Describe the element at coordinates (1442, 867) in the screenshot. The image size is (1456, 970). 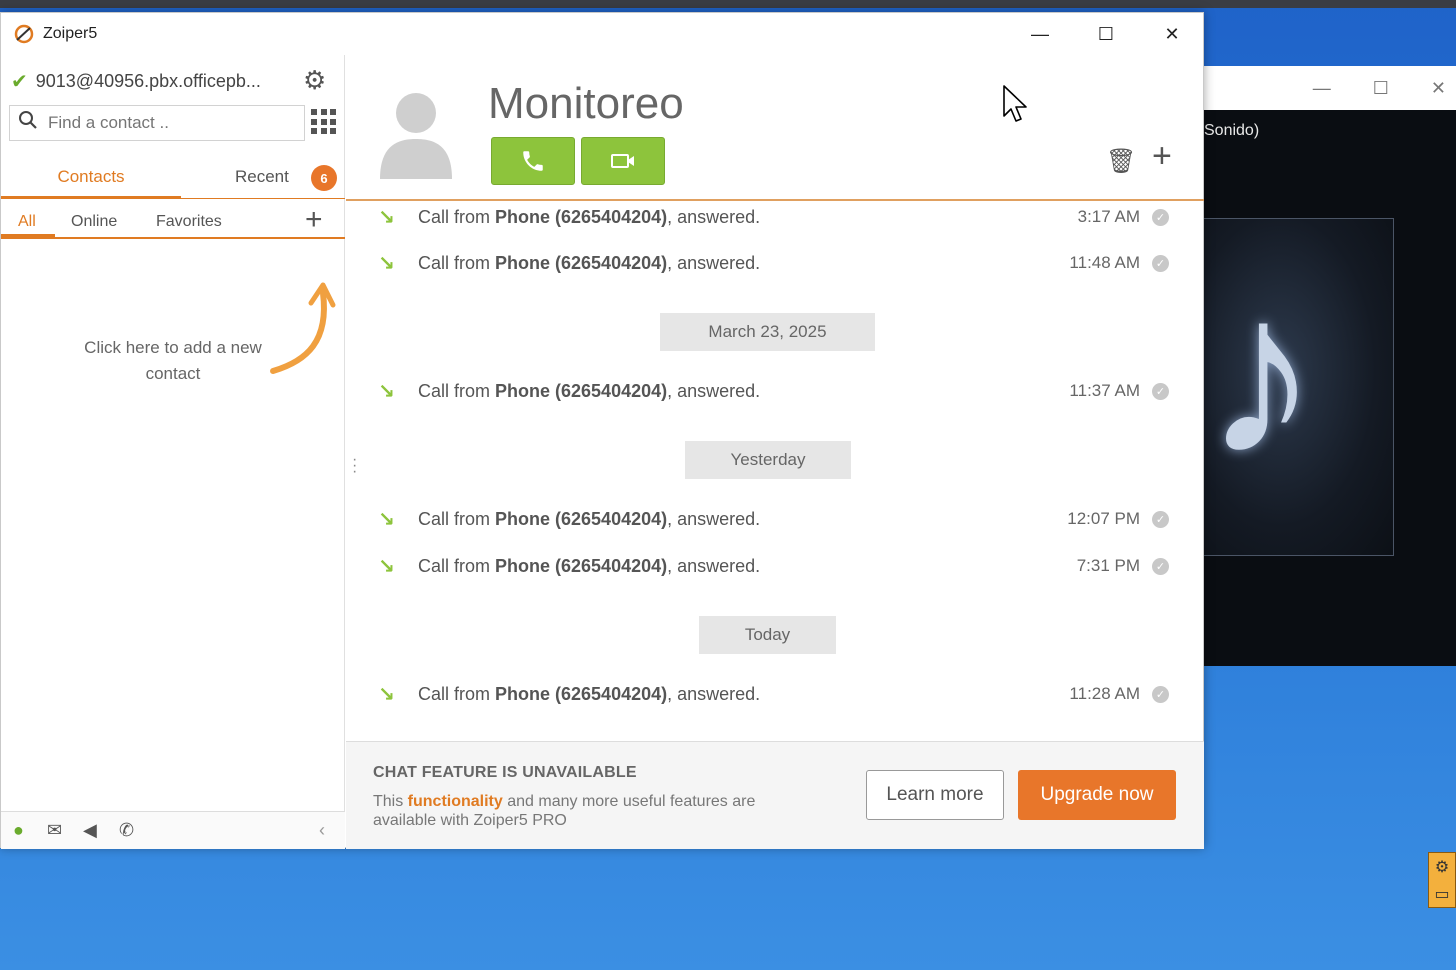
I see `tray-gear-icon: ⚙` at that location.